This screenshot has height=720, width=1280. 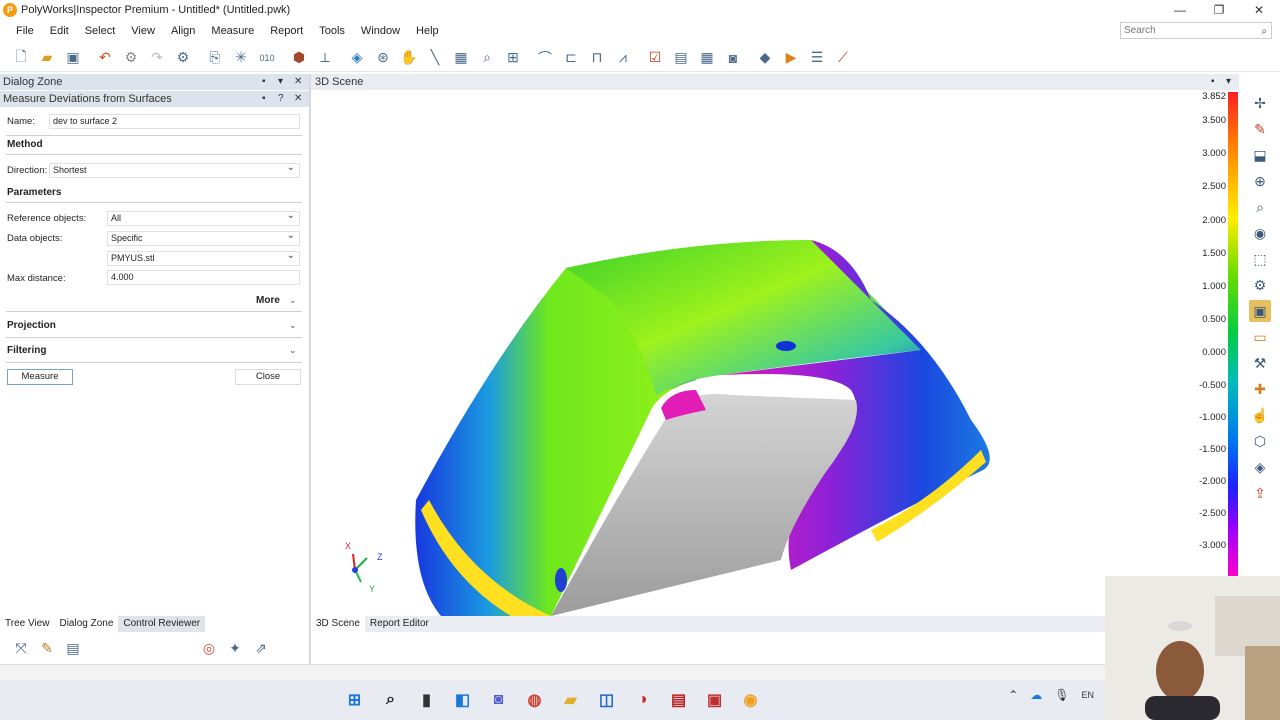 What do you see at coordinates (40, 377) in the screenshot?
I see `measure-button: Measure` at bounding box center [40, 377].